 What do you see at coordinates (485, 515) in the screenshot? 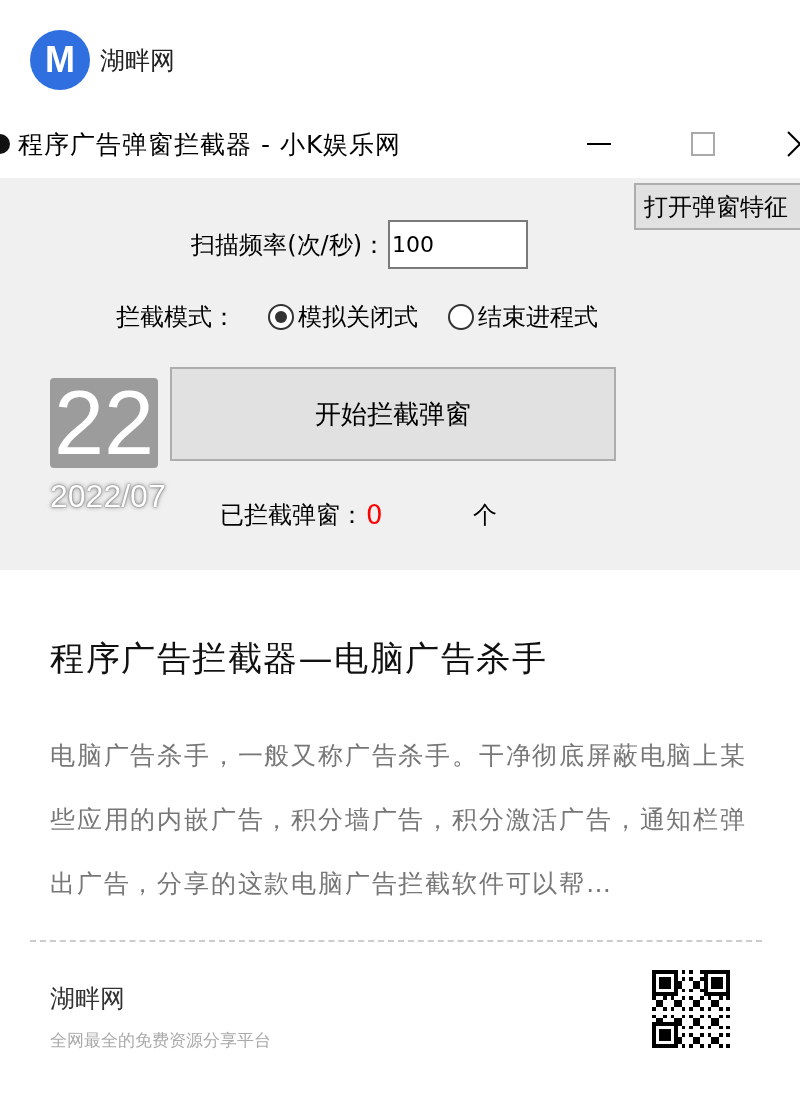
I see `count-unit: 个` at bounding box center [485, 515].